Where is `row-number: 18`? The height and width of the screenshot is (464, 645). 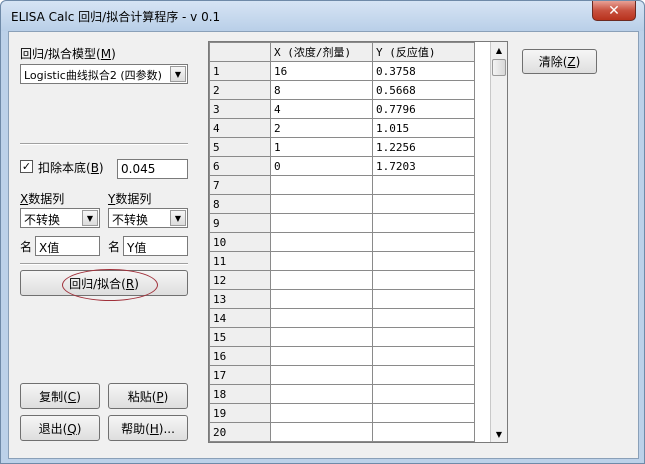 row-number: 18 is located at coordinates (240, 394).